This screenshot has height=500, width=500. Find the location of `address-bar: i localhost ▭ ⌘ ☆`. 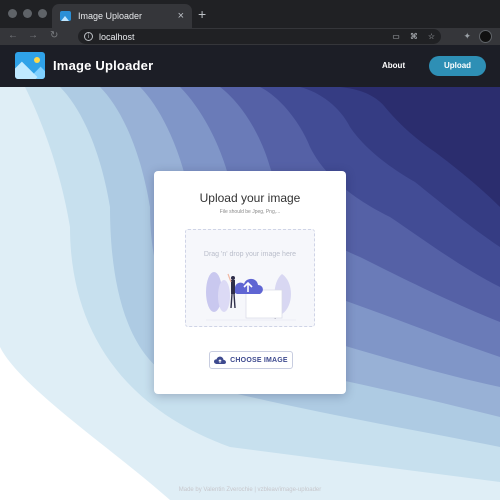

address-bar: i localhost ▭ ⌘ ☆ is located at coordinates (259, 36).